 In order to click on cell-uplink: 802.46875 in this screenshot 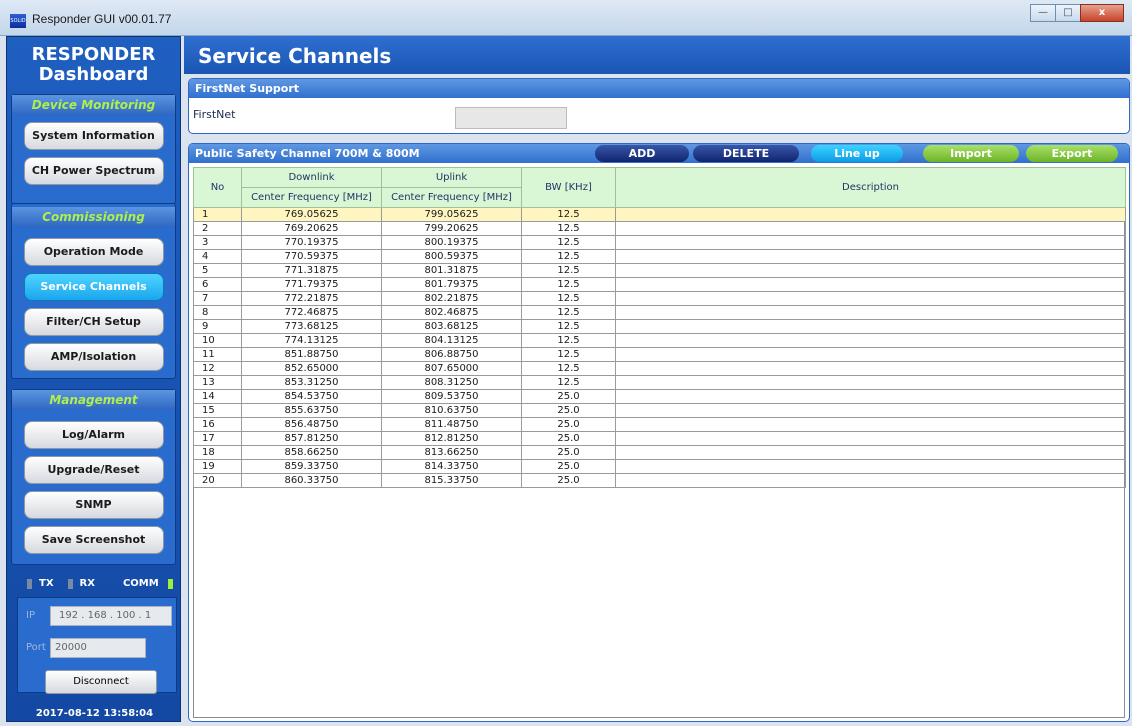, I will do `click(451, 312)`.